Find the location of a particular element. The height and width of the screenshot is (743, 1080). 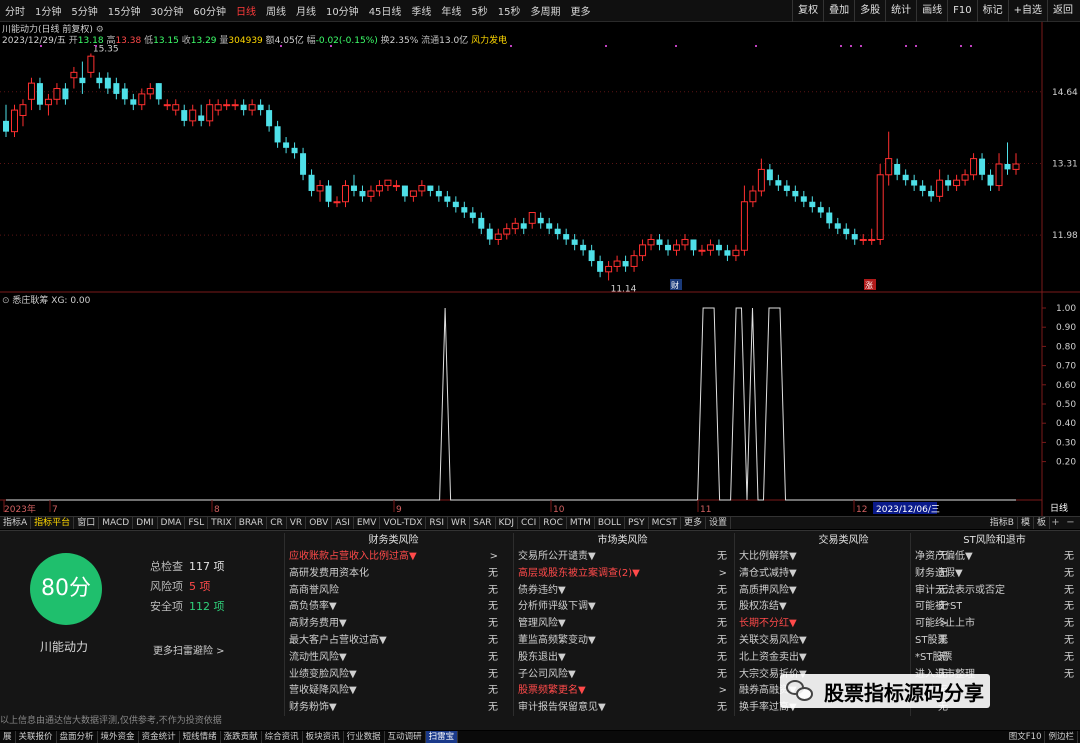

risk-row: *ST股票 无 is located at coordinates (994, 658).